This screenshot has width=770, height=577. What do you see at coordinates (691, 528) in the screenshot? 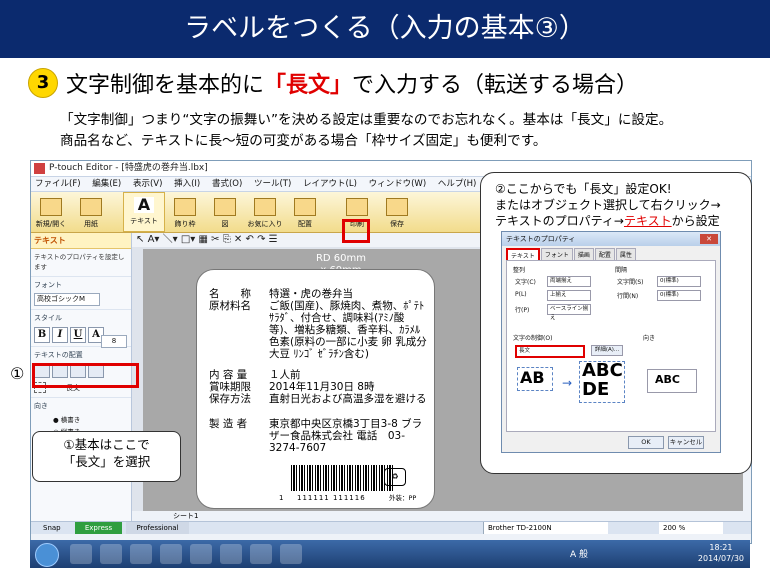
I see `zoom-select: 200 %` at bounding box center [691, 528].